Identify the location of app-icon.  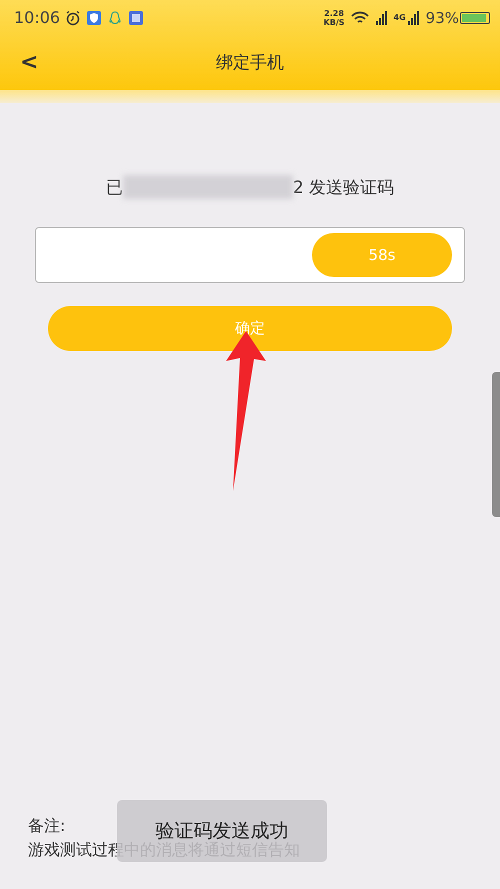
(136, 18).